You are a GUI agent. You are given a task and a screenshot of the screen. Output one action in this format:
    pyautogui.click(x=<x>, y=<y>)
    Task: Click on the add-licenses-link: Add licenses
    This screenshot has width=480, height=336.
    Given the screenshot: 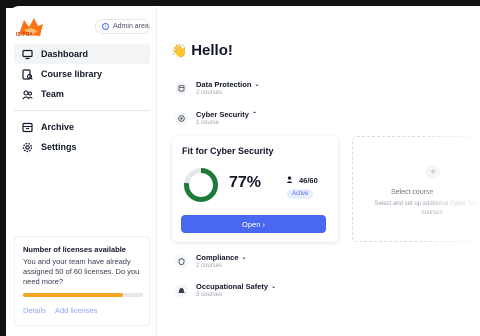 What is the action you would take?
    pyautogui.click(x=76, y=310)
    